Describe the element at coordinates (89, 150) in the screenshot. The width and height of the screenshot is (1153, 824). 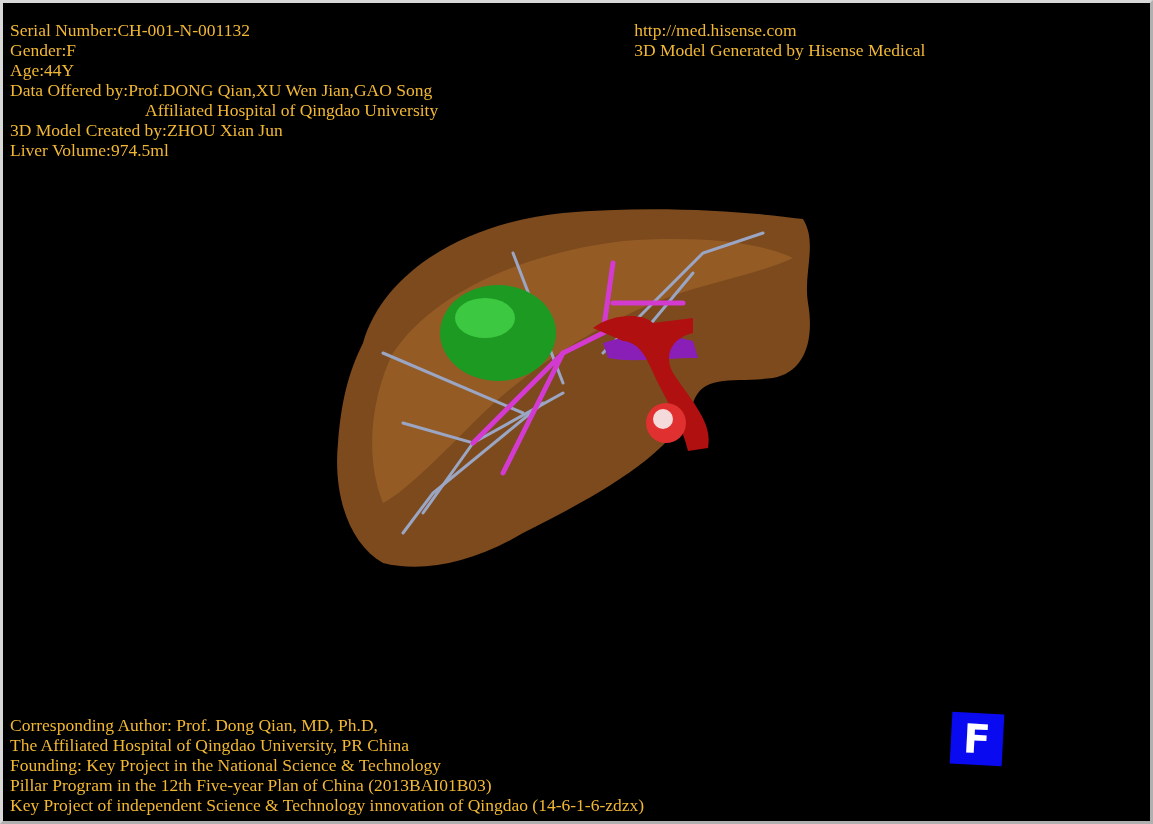
I see `info-text: Liver Volume:974.5ml` at that location.